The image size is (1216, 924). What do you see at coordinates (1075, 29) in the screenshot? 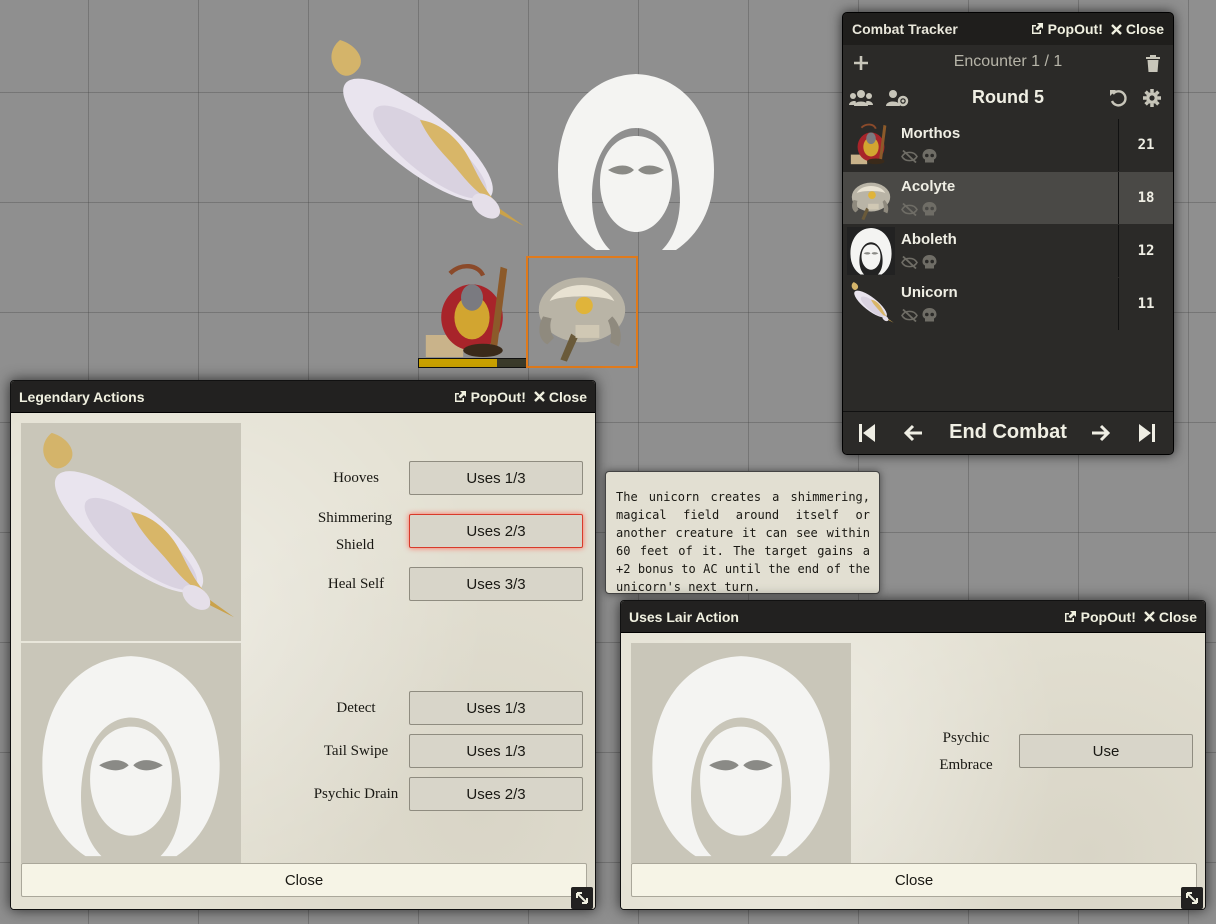
I see `combat-tracker-popout-label: PopOut!` at bounding box center [1075, 29].